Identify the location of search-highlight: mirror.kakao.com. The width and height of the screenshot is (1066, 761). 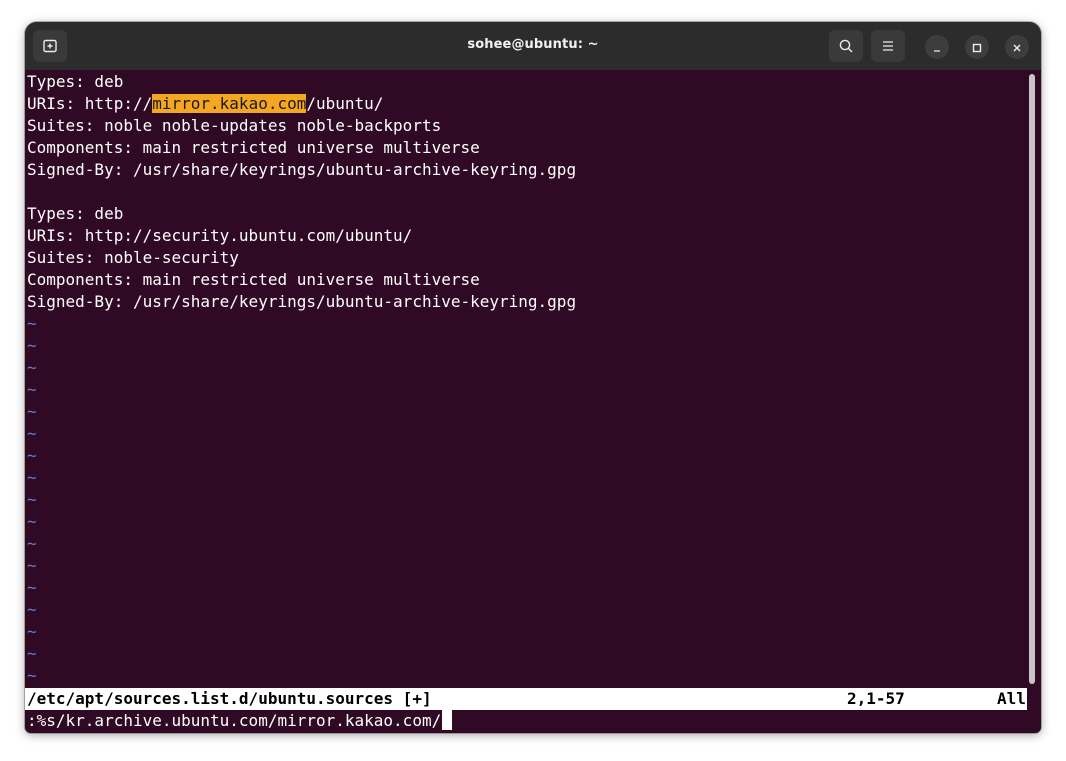
(229, 103).